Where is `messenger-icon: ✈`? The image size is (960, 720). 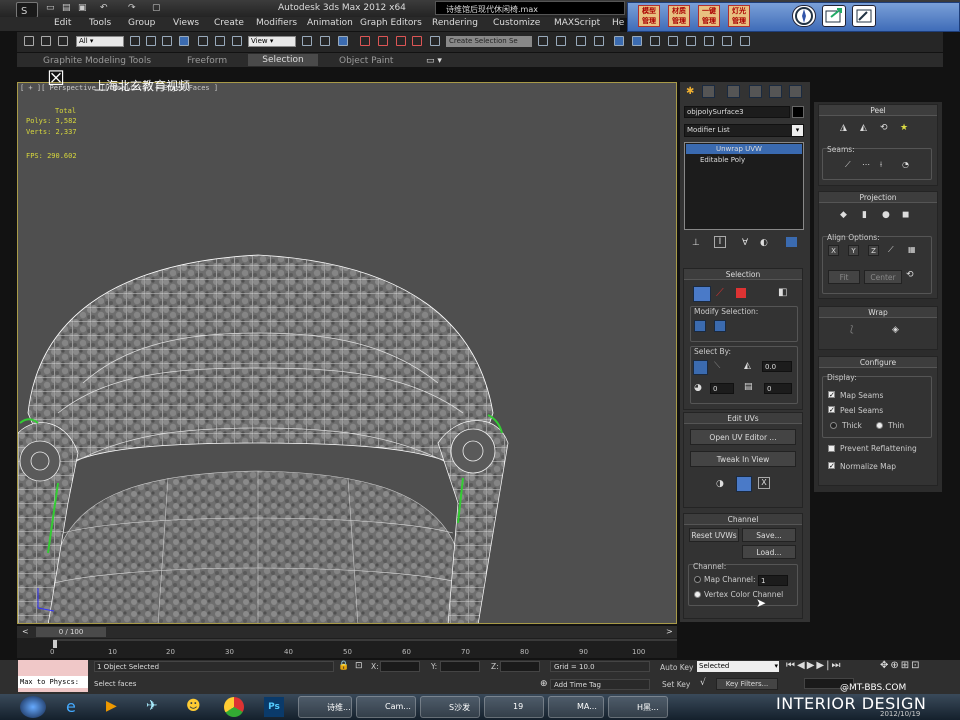 messenger-icon: ✈ is located at coordinates (152, 706).